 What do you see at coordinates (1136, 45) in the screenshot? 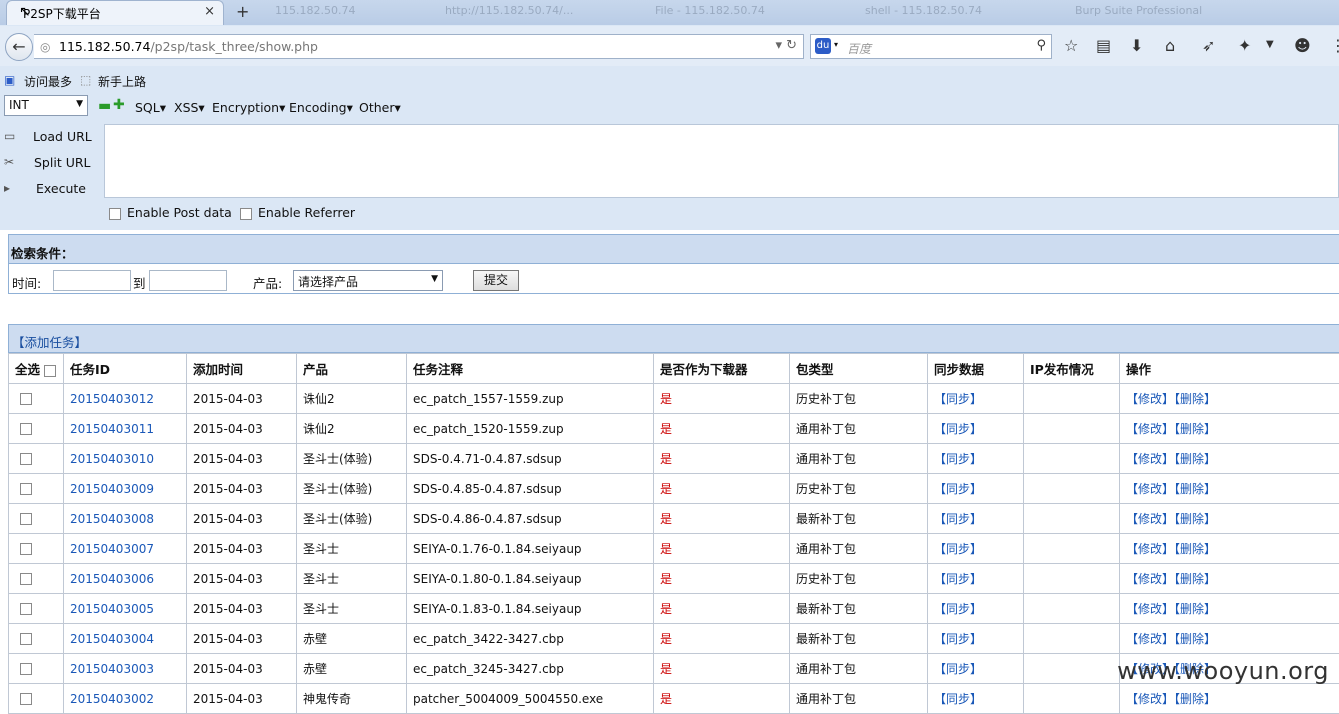
I see `download-icon: ⬇` at bounding box center [1136, 45].